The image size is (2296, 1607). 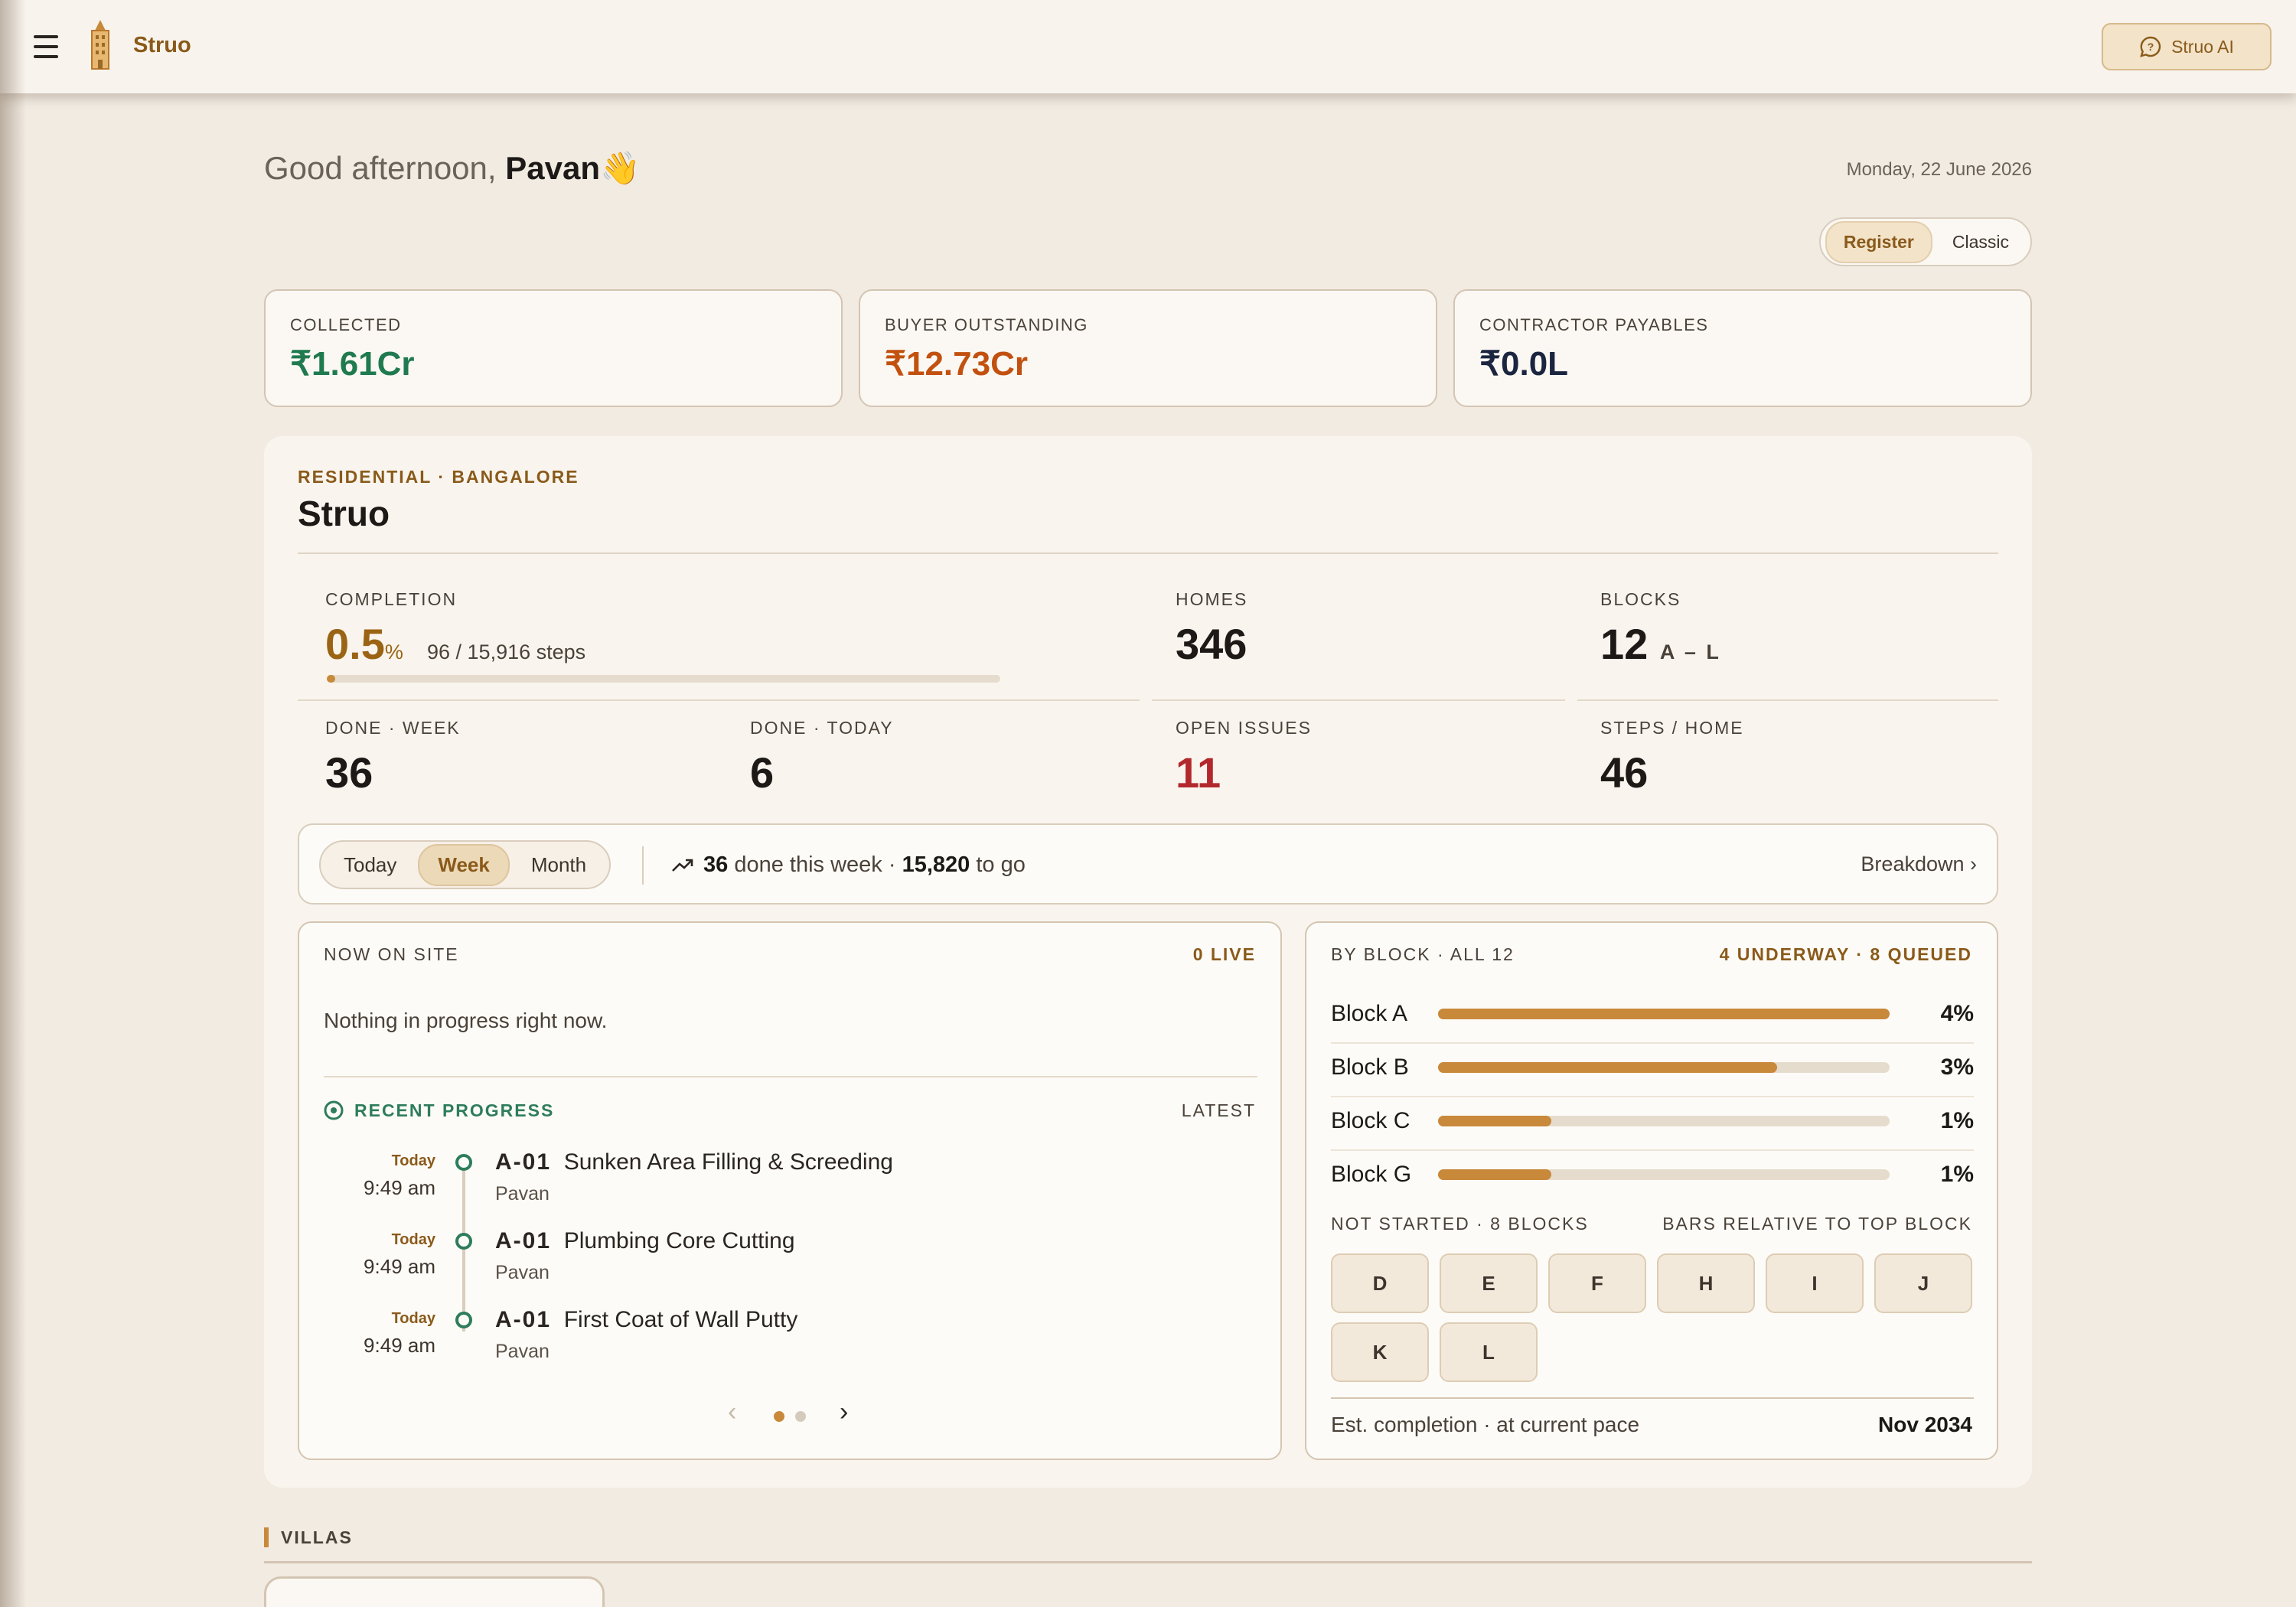 What do you see at coordinates (2202, 46) in the screenshot?
I see `struo-ai-label: Struo AI` at bounding box center [2202, 46].